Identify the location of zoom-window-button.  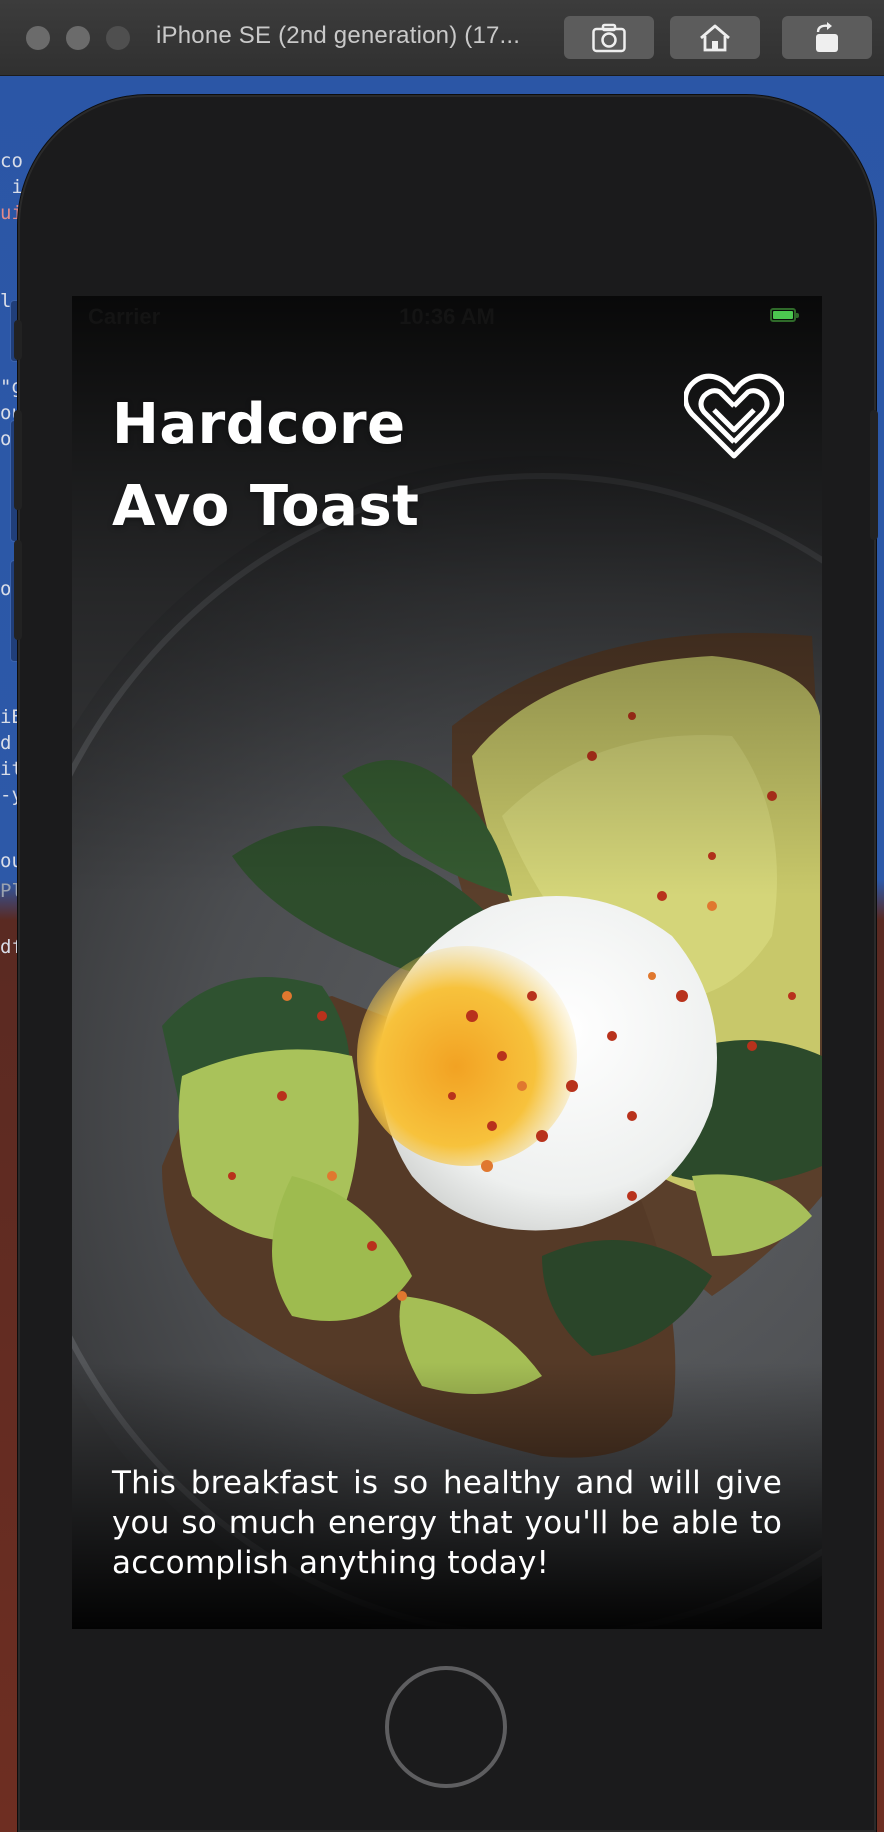
(118, 38).